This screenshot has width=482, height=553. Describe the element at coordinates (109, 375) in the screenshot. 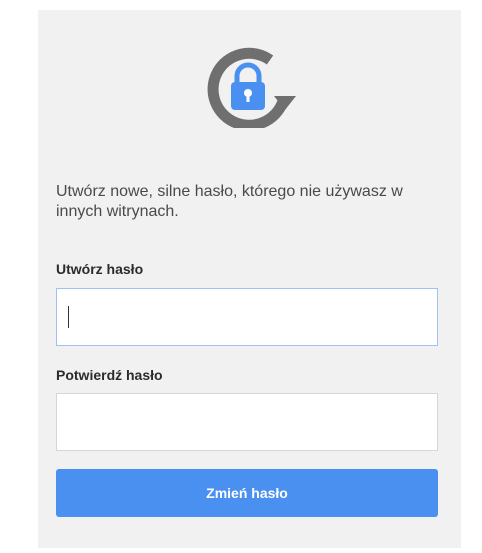

I see `confirm-password-label: Potwierdź hasło` at that location.